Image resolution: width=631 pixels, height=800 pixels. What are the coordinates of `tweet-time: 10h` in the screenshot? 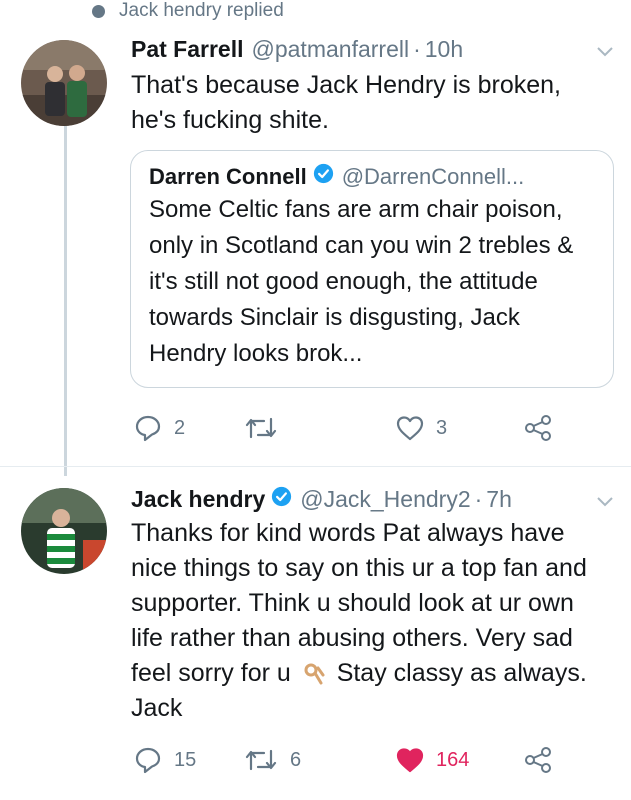 It's located at (444, 49).